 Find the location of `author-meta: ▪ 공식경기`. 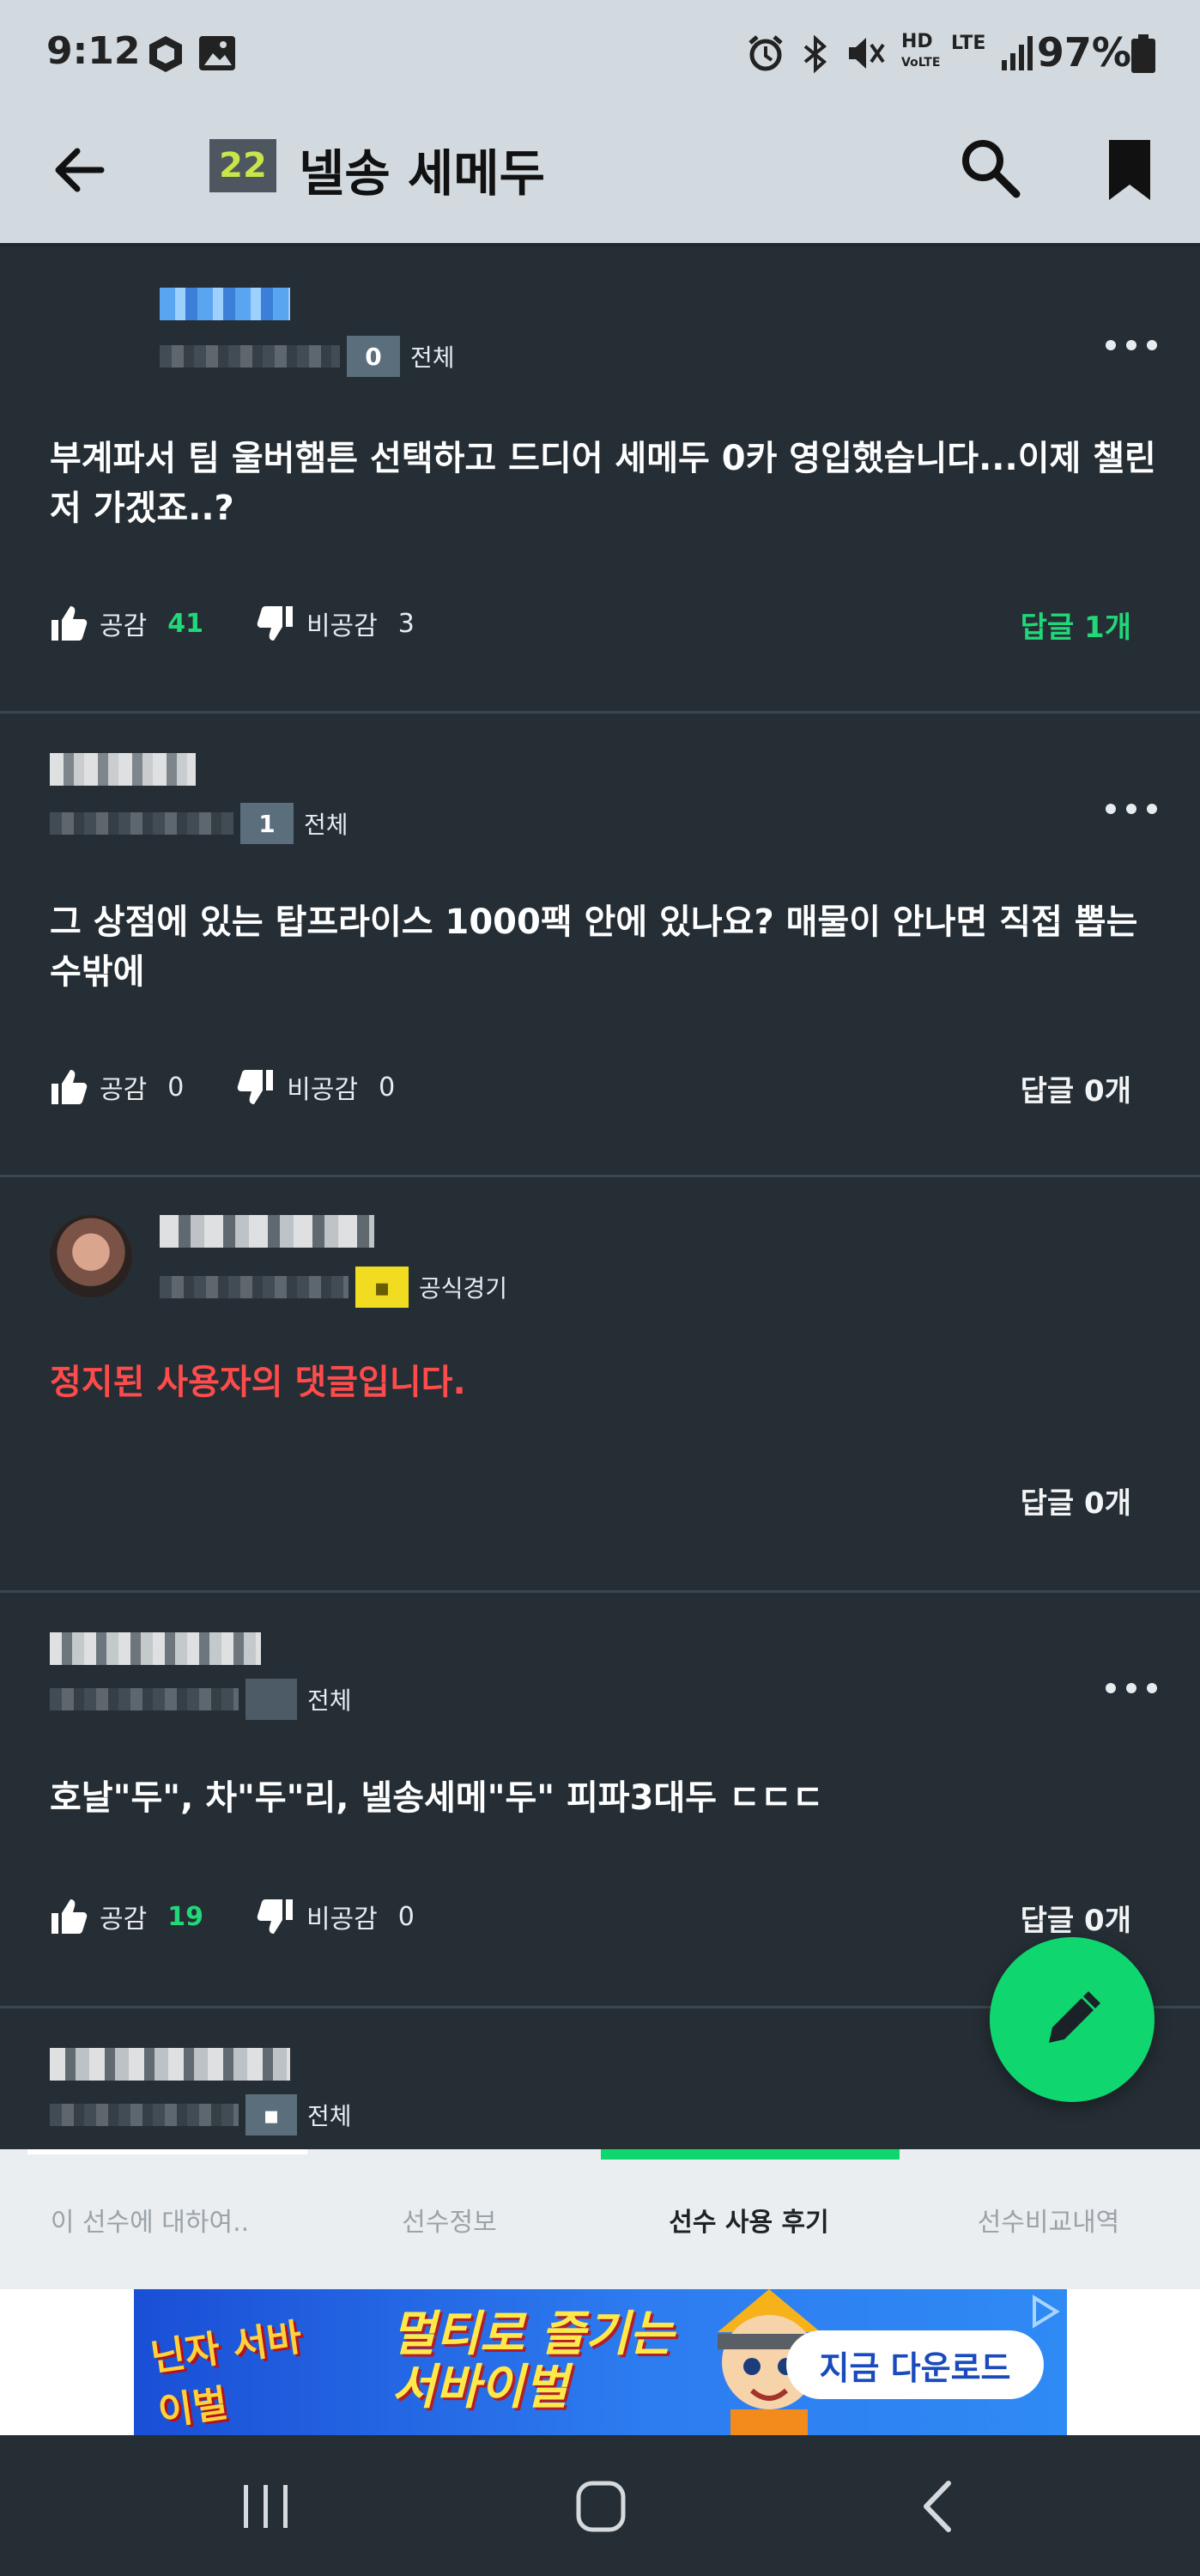

author-meta: ▪ 공식경기 is located at coordinates (334, 1287).